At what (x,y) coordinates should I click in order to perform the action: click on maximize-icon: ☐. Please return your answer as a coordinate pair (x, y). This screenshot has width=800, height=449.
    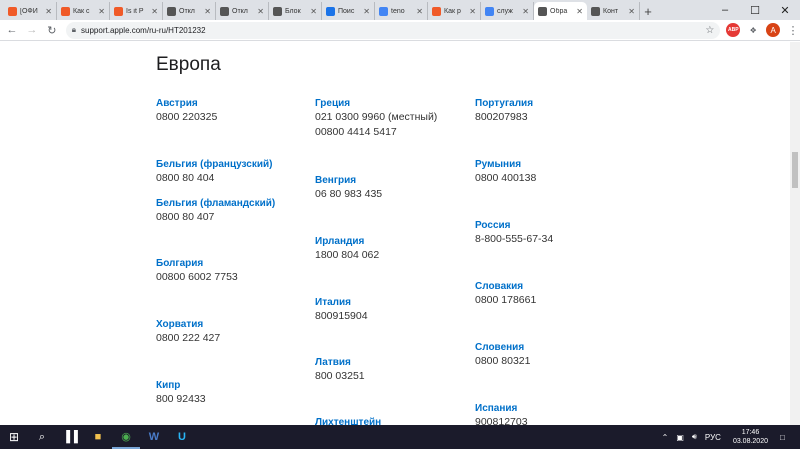
    Looking at the image, I should click on (755, 10).